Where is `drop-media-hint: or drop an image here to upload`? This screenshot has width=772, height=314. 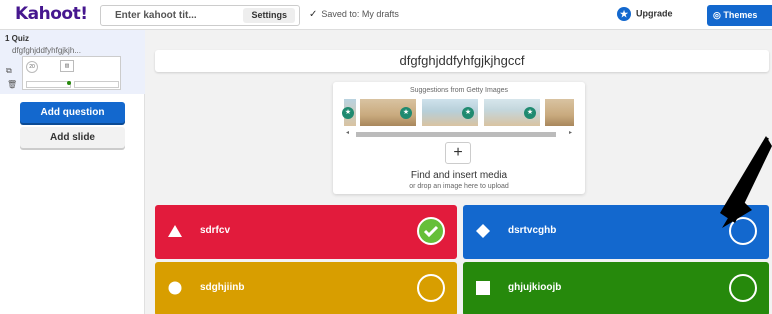 drop-media-hint: or drop an image here to upload is located at coordinates (459, 186).